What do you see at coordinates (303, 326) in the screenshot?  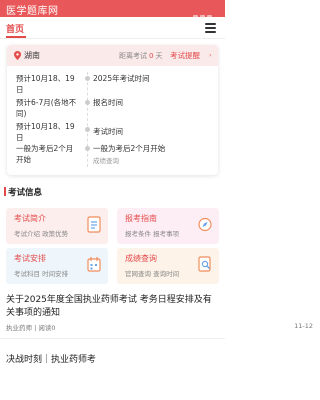 I see `news-item-date: 11-12` at bounding box center [303, 326].